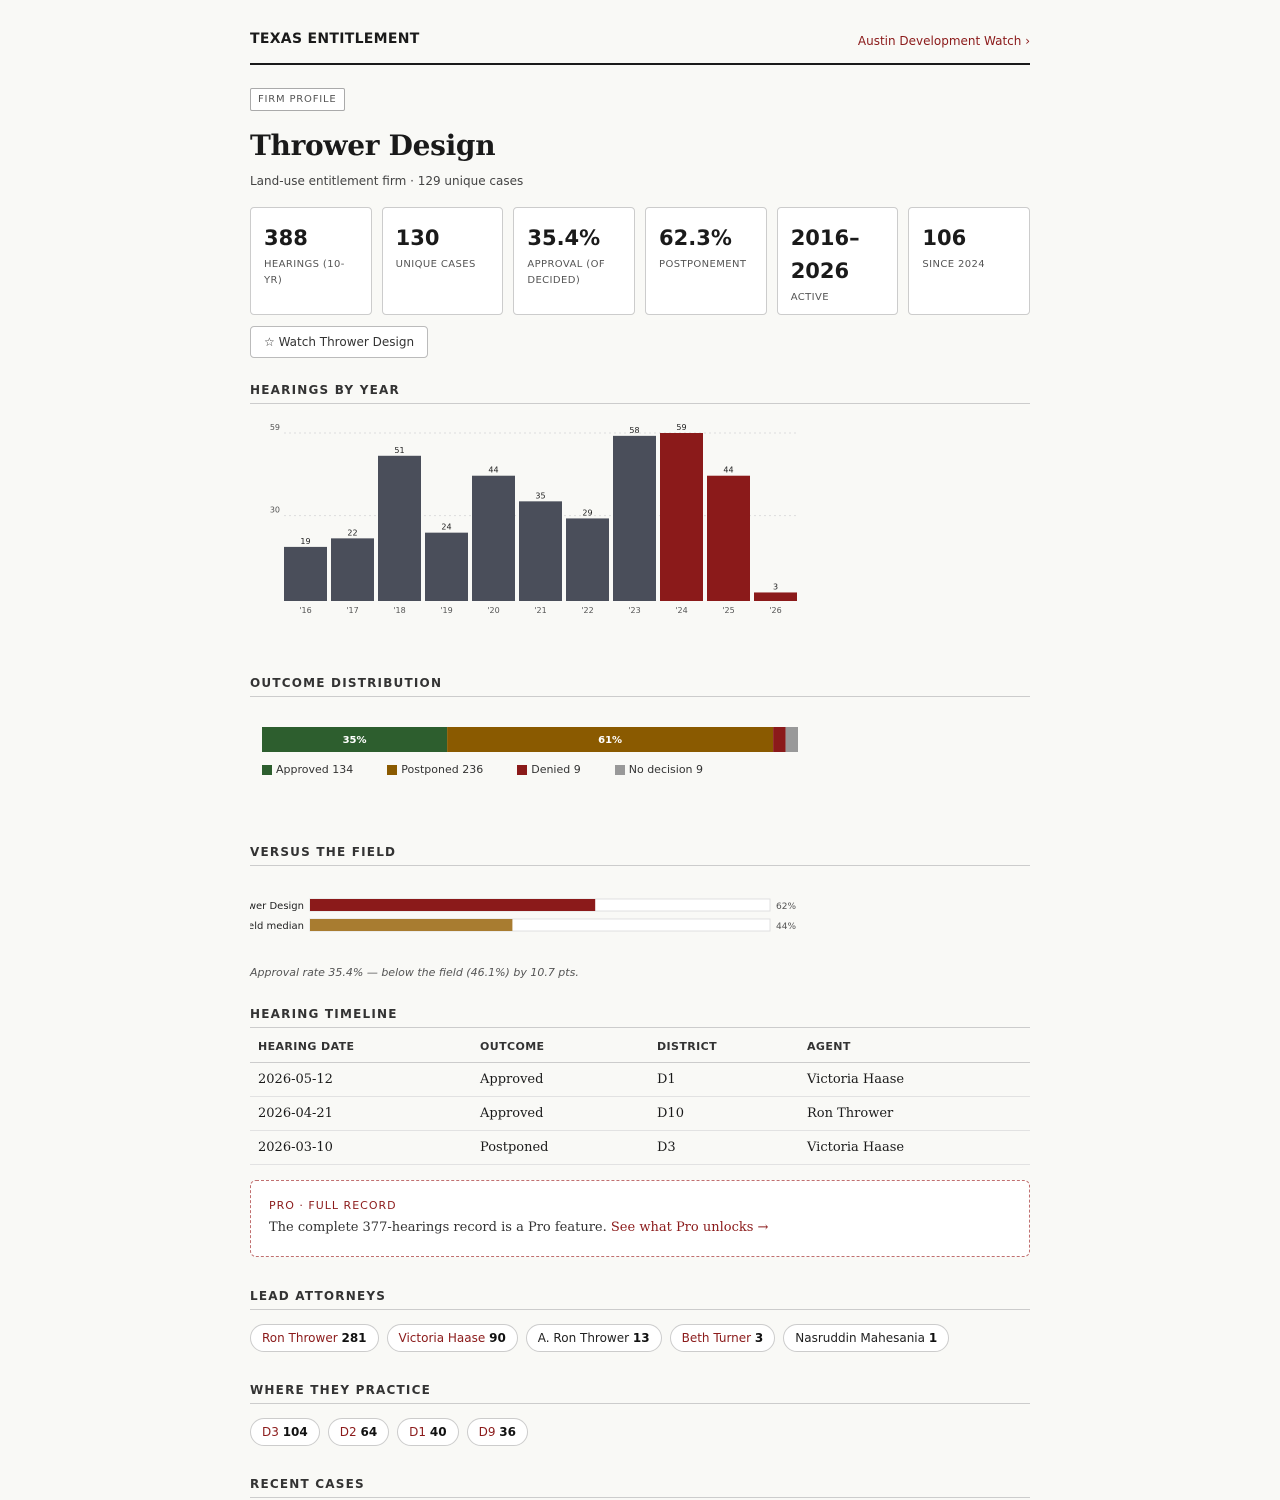  What do you see at coordinates (411, 925) in the screenshot?
I see `bar-field-median` at bounding box center [411, 925].